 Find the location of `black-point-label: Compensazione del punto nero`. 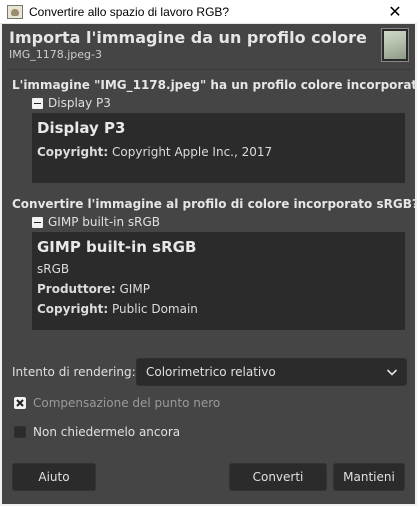

black-point-label: Compensazione del punto nero is located at coordinates (127, 403).